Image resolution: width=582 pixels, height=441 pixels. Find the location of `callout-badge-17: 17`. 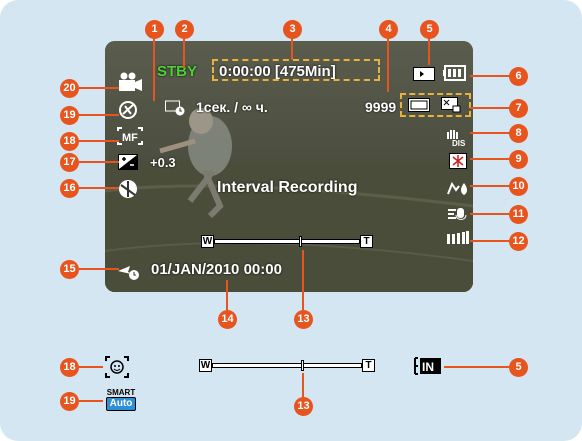

callout-badge-17: 17 is located at coordinates (69, 162).